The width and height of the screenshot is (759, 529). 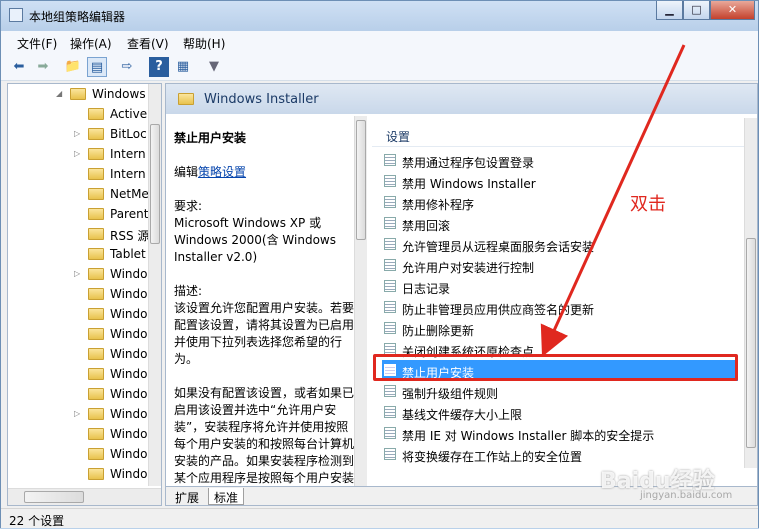 What do you see at coordinates (686, 495) in the screenshot?
I see `baidu-watermark-url: jingyan.baidu.com` at bounding box center [686, 495].